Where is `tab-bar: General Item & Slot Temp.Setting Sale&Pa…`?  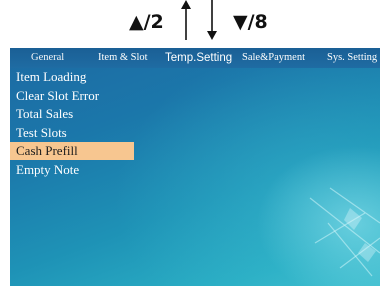
tab-bar: General Item & Slot Temp.Setting Sale&Pa… is located at coordinates (195, 58).